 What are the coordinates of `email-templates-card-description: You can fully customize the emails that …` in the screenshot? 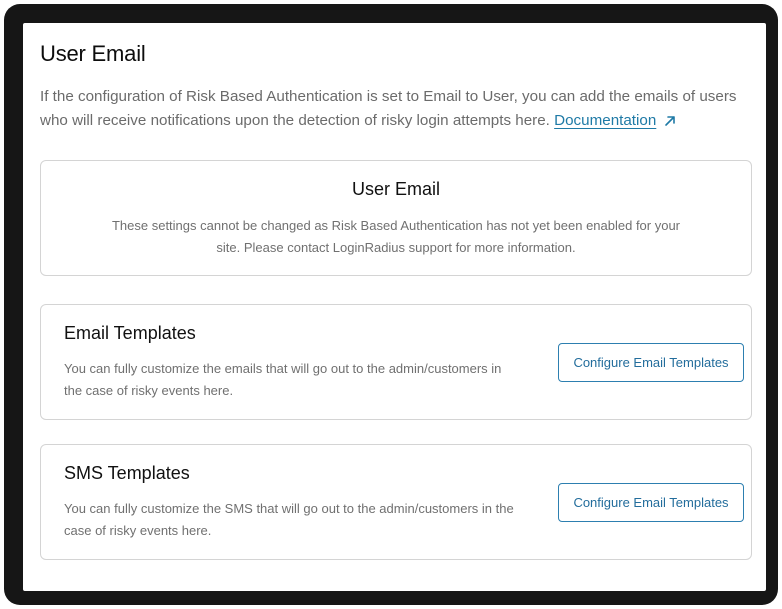 It's located at (283, 379).